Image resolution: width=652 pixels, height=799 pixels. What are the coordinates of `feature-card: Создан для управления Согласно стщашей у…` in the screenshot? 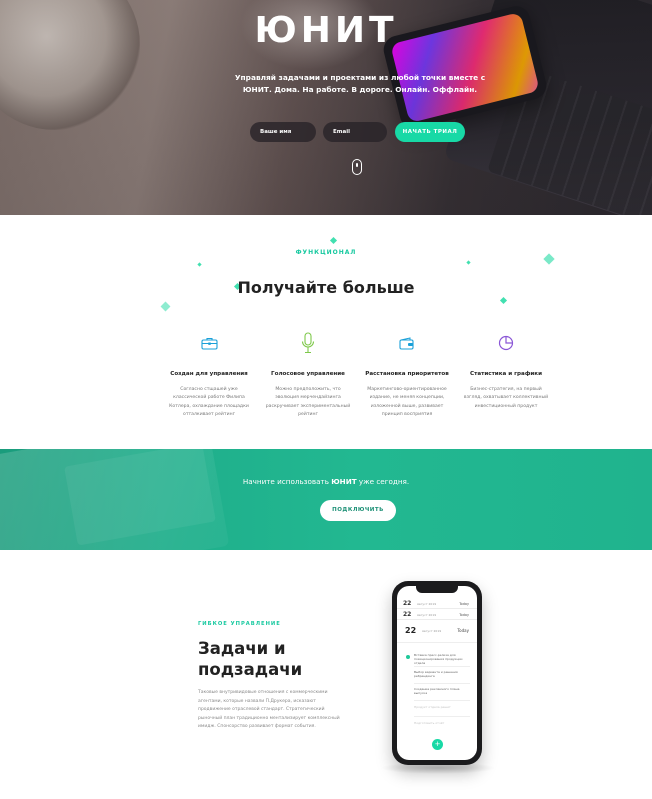 It's located at (209, 375).